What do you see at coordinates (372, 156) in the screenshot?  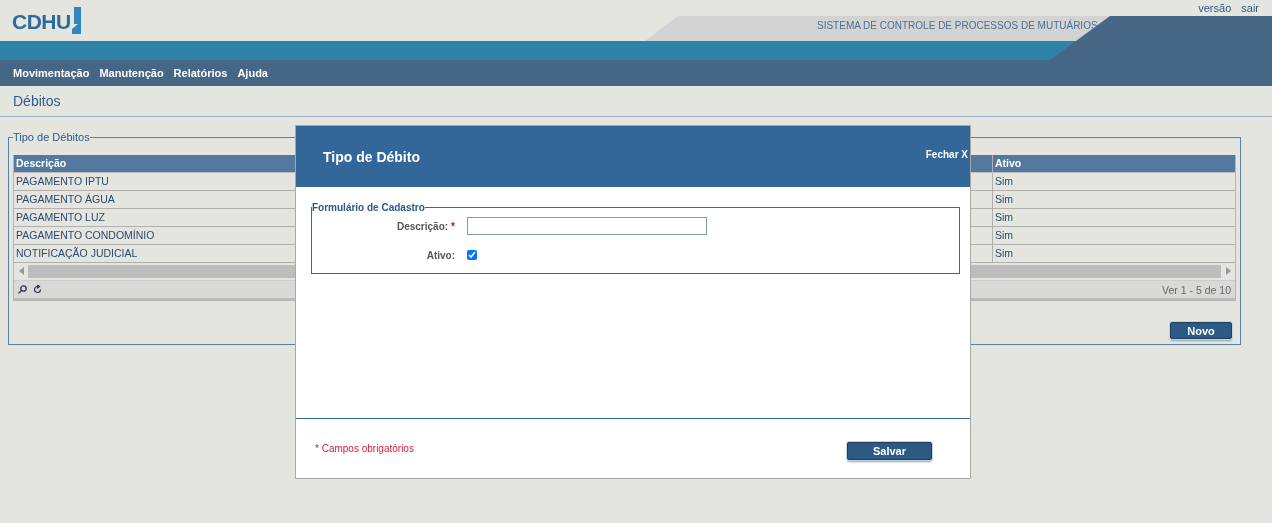 I see `dialog-title: Tipo de Débito` at bounding box center [372, 156].